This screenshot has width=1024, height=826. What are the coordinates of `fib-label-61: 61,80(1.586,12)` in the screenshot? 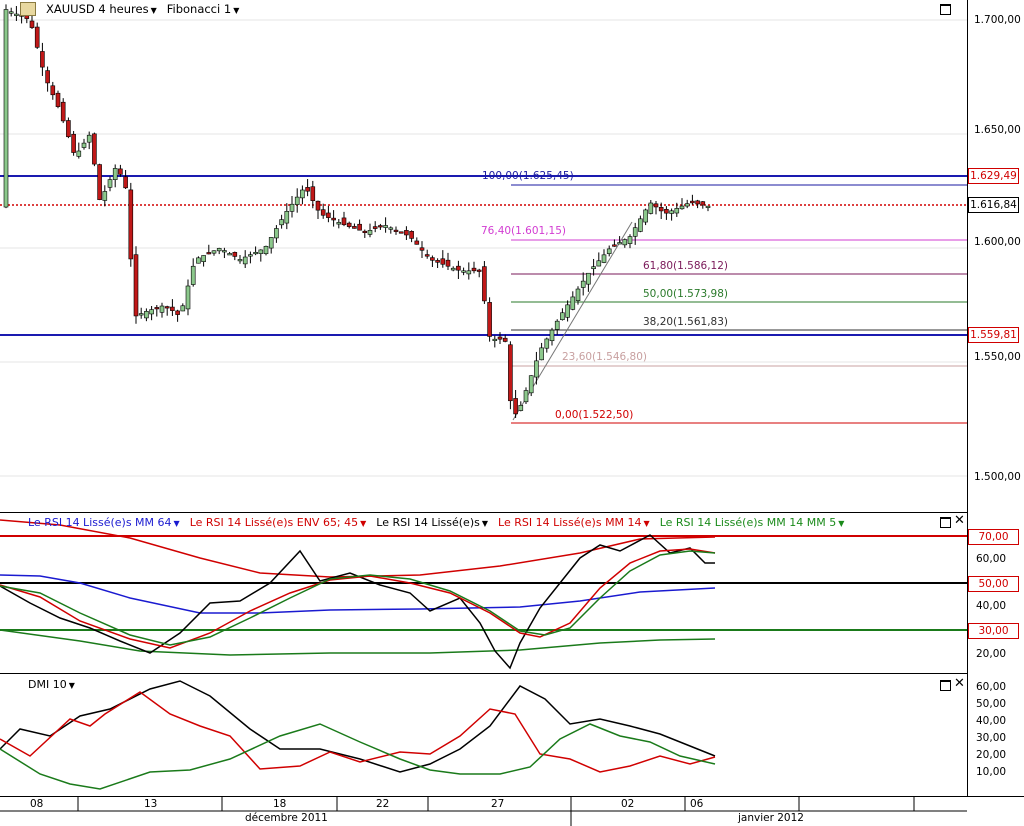 It's located at (686, 266).